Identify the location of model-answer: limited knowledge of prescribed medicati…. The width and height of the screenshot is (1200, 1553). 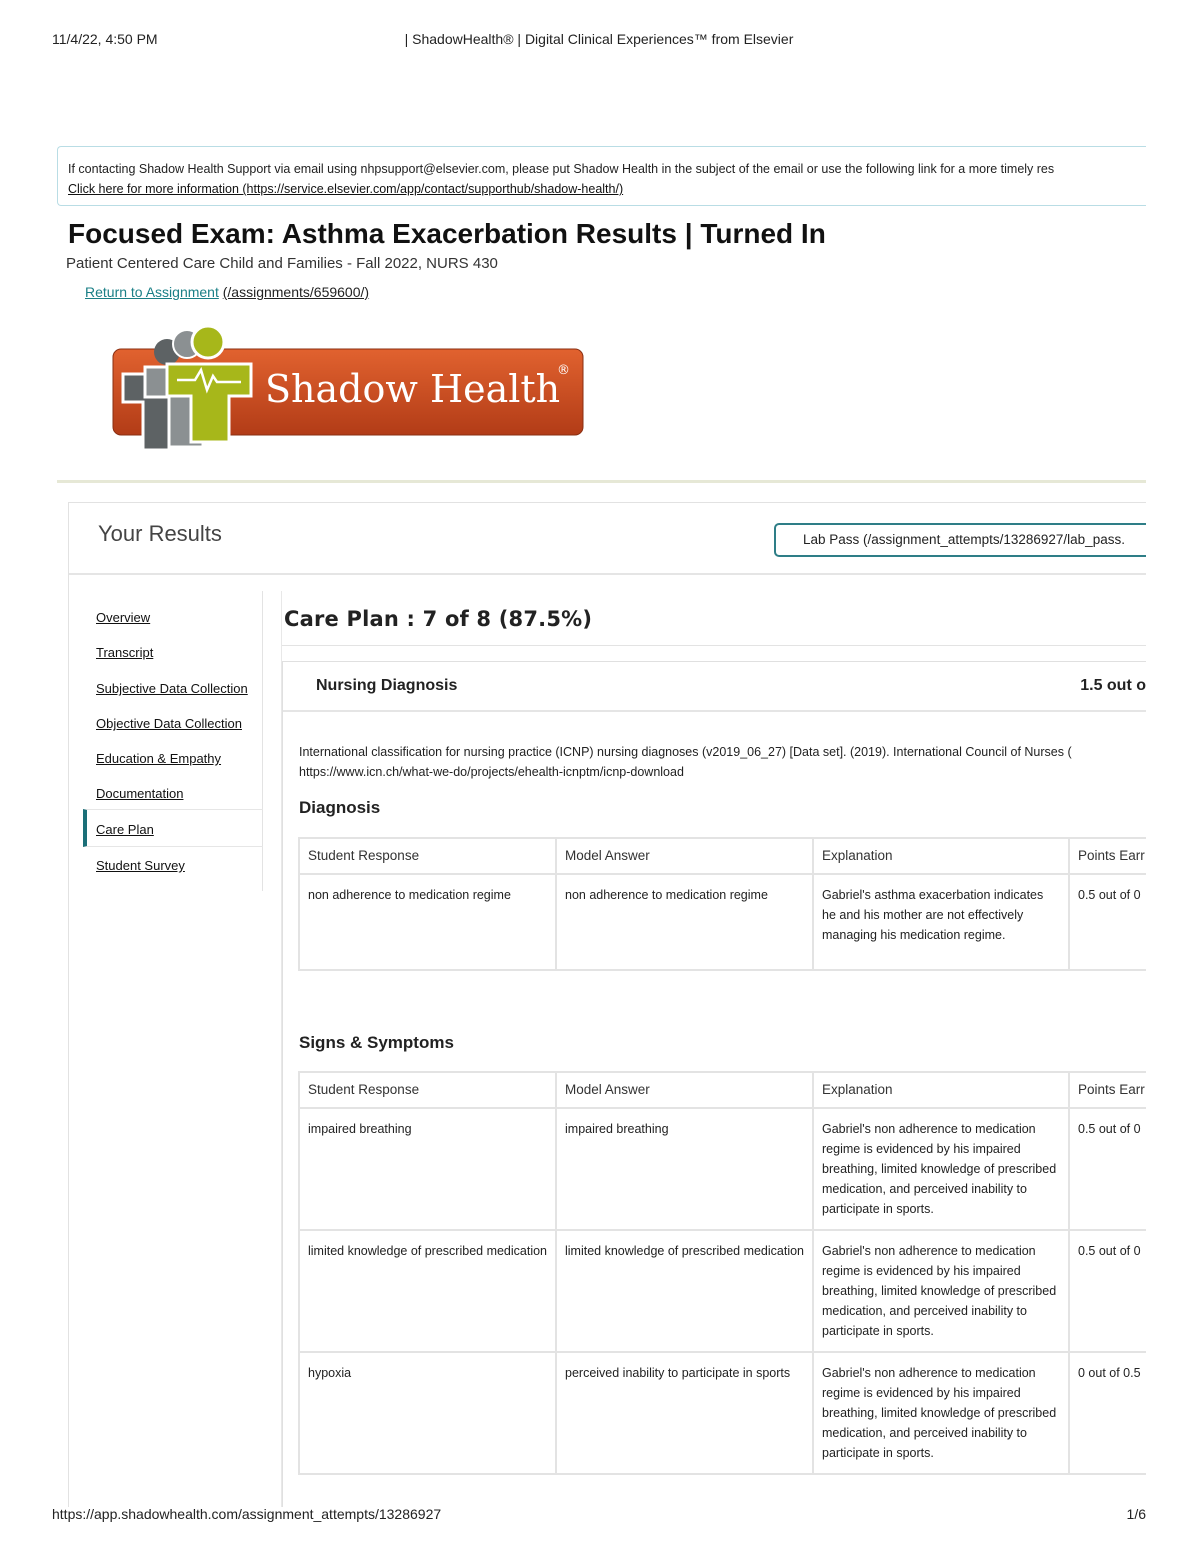
(684, 1291).